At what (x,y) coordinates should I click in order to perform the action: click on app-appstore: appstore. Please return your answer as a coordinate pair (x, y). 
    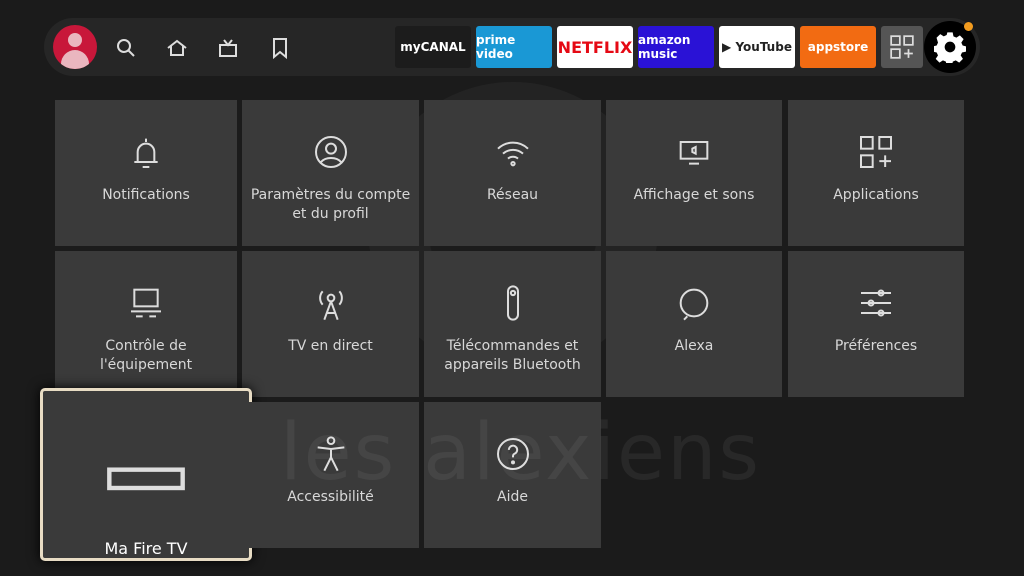
    Looking at the image, I should click on (838, 47).